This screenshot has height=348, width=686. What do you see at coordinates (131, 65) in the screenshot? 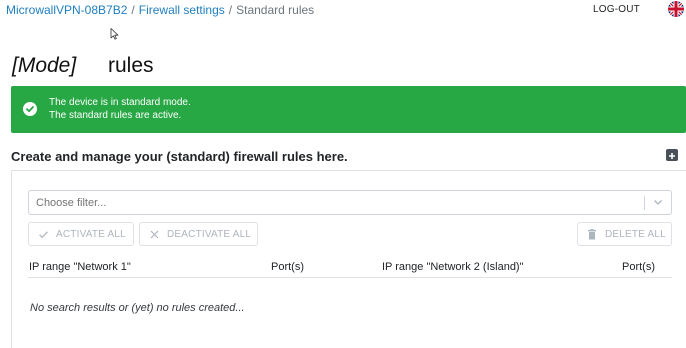
I see `page-title-text: rules` at bounding box center [131, 65].